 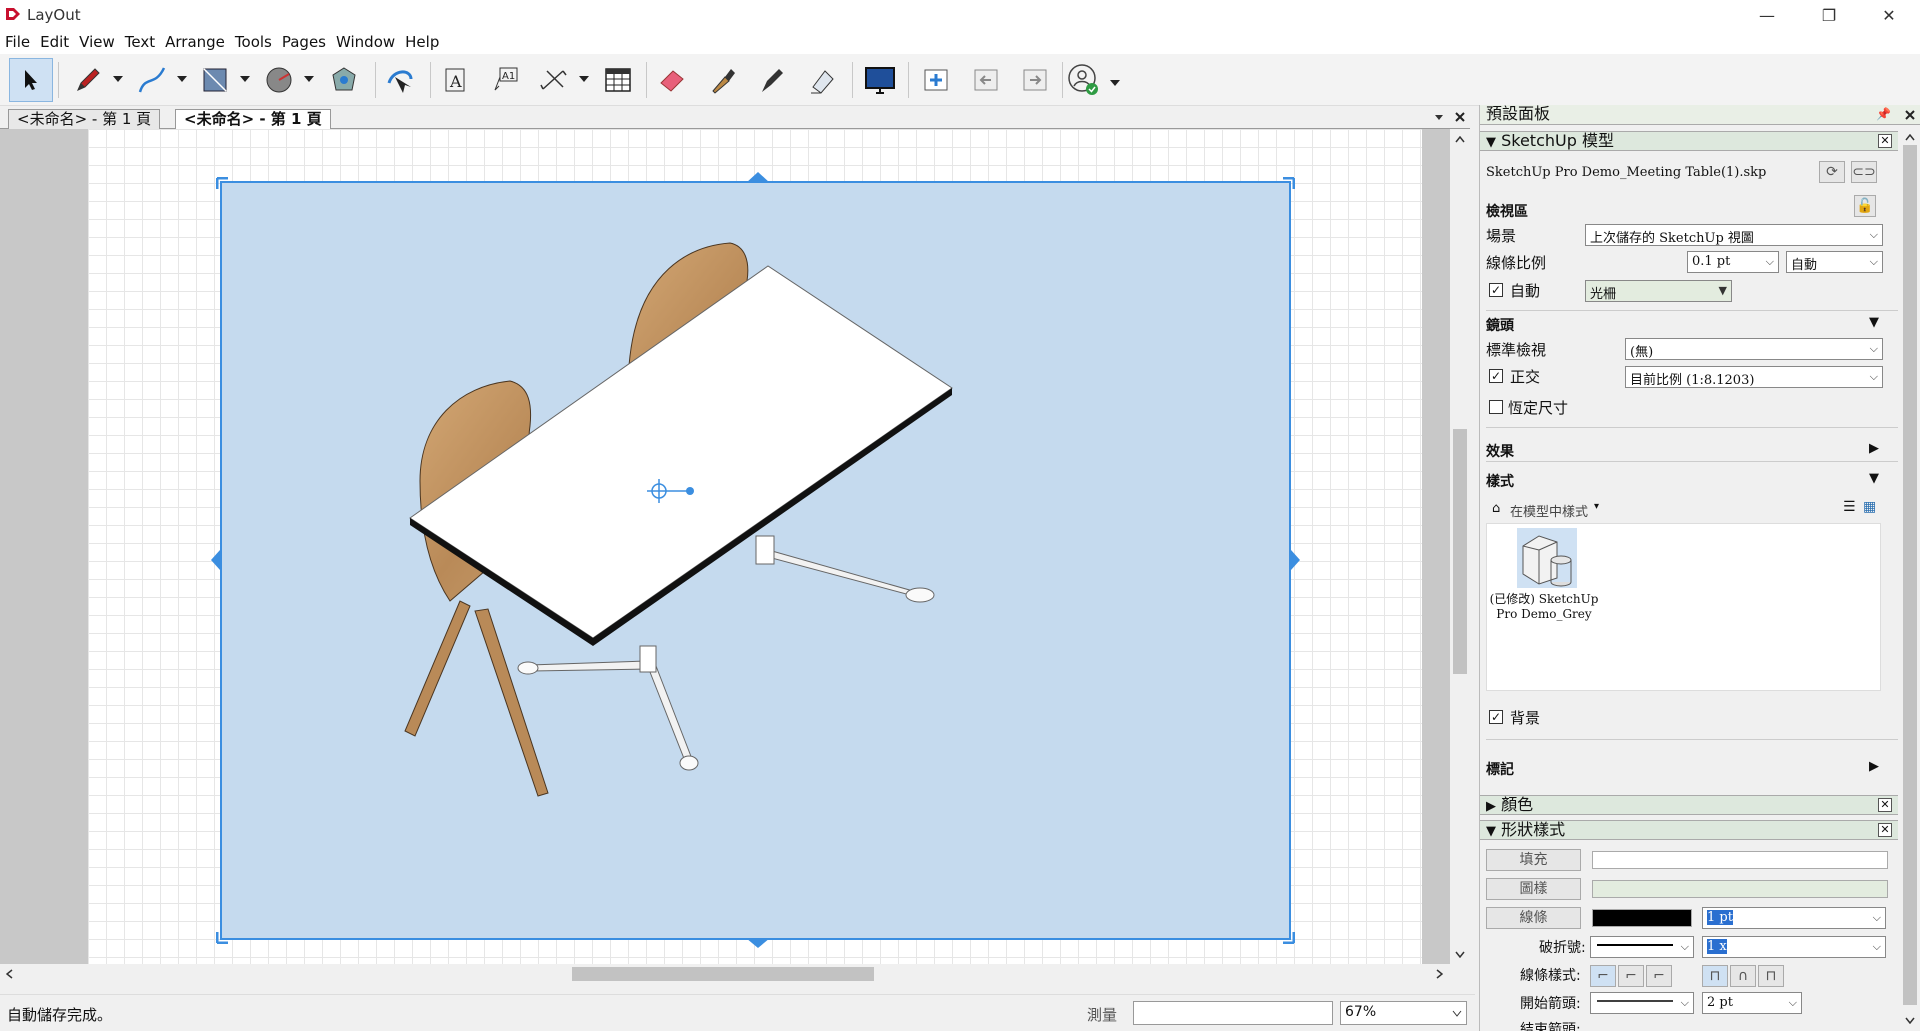 What do you see at coordinates (1849, 507) in the screenshot?
I see `list-view-icon: ☰` at bounding box center [1849, 507].